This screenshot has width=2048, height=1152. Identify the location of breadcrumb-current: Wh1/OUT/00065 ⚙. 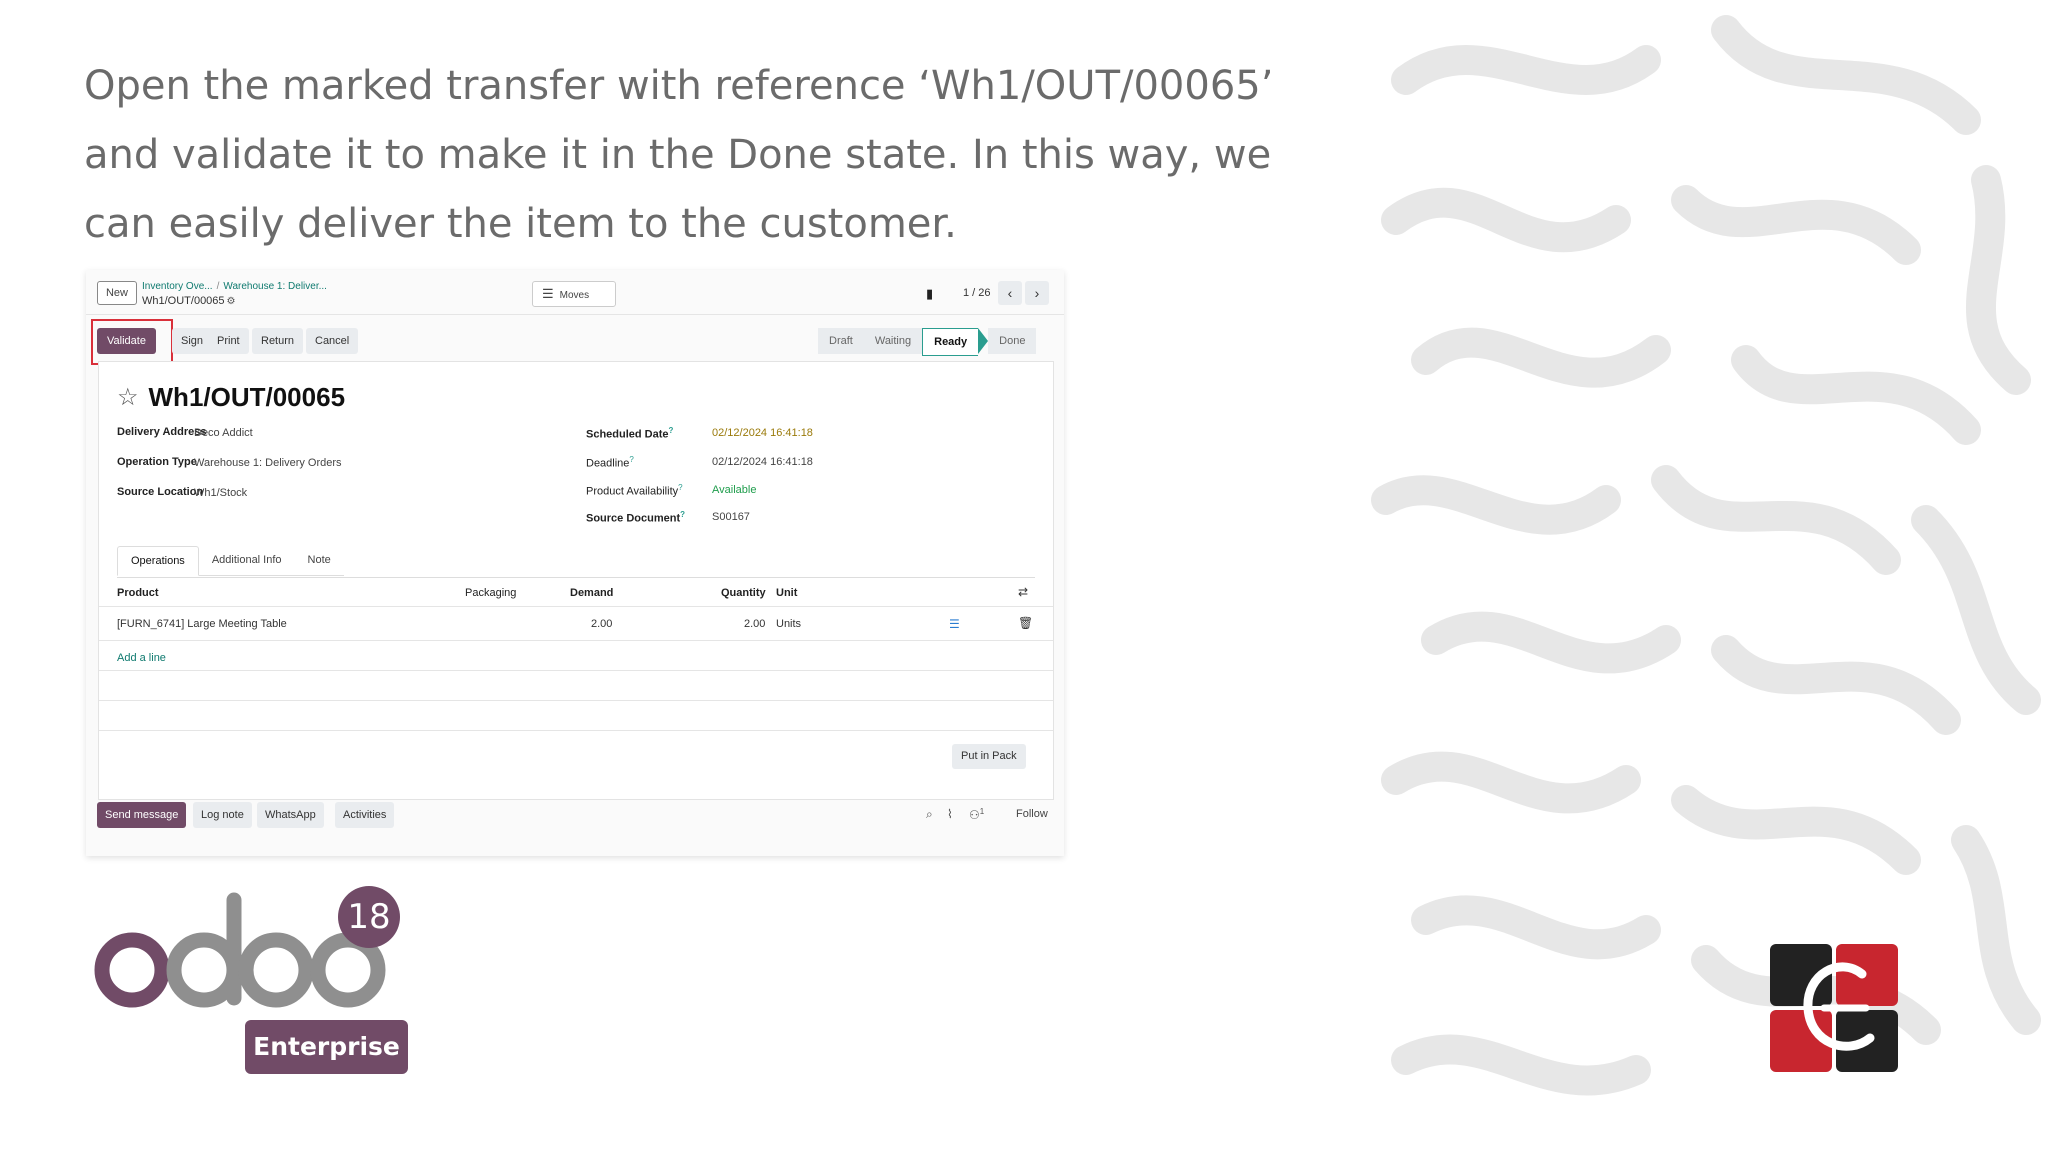
(189, 301).